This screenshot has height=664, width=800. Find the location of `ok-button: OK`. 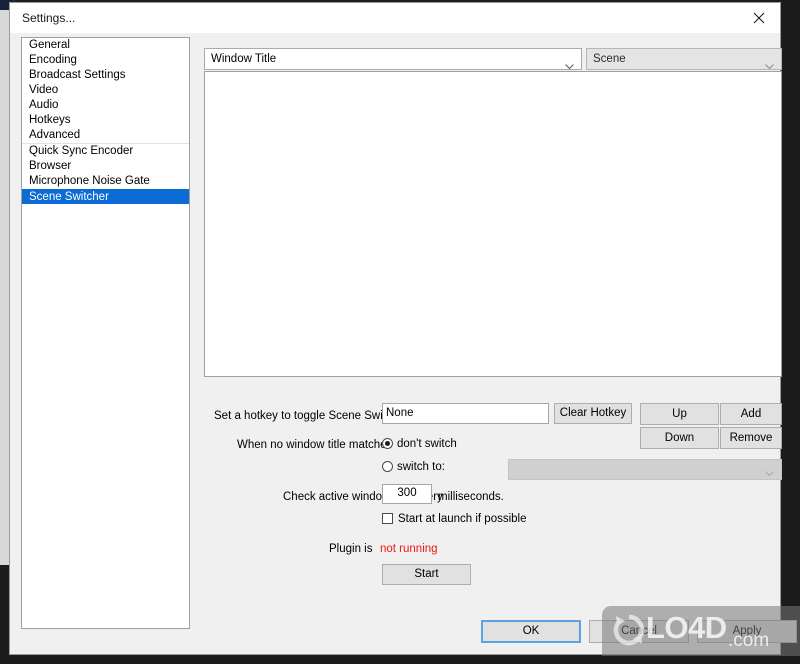

ok-button: OK is located at coordinates (531, 631).